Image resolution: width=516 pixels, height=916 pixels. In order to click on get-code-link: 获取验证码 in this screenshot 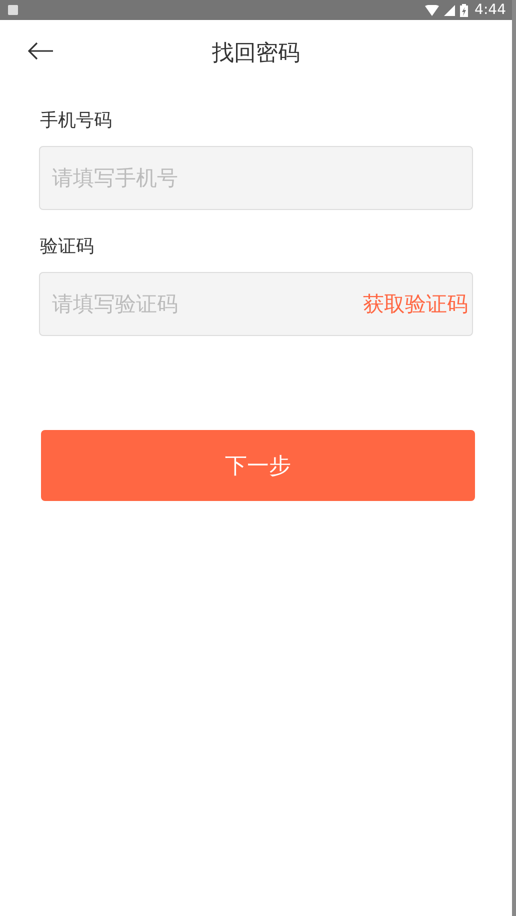, I will do `click(415, 304)`.